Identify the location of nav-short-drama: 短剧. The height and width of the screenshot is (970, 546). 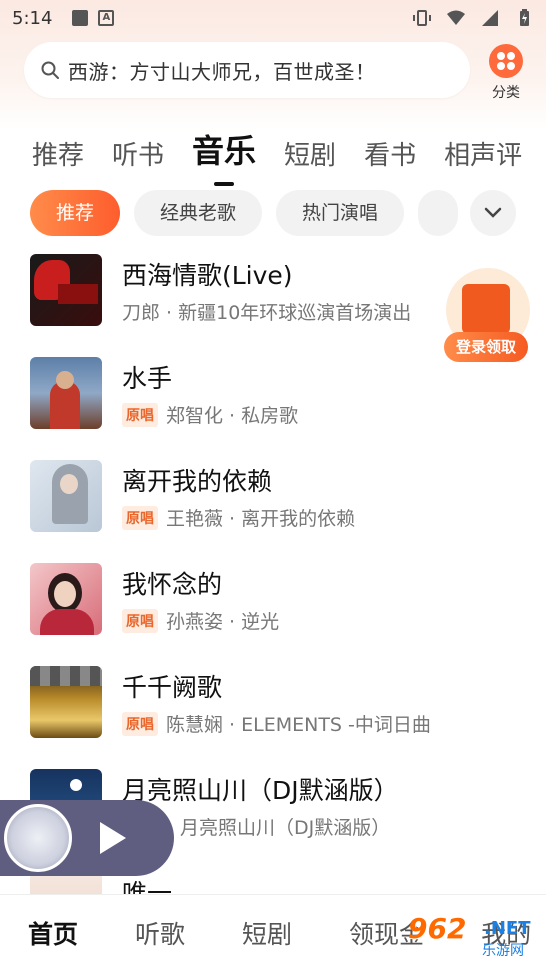
(267, 933).